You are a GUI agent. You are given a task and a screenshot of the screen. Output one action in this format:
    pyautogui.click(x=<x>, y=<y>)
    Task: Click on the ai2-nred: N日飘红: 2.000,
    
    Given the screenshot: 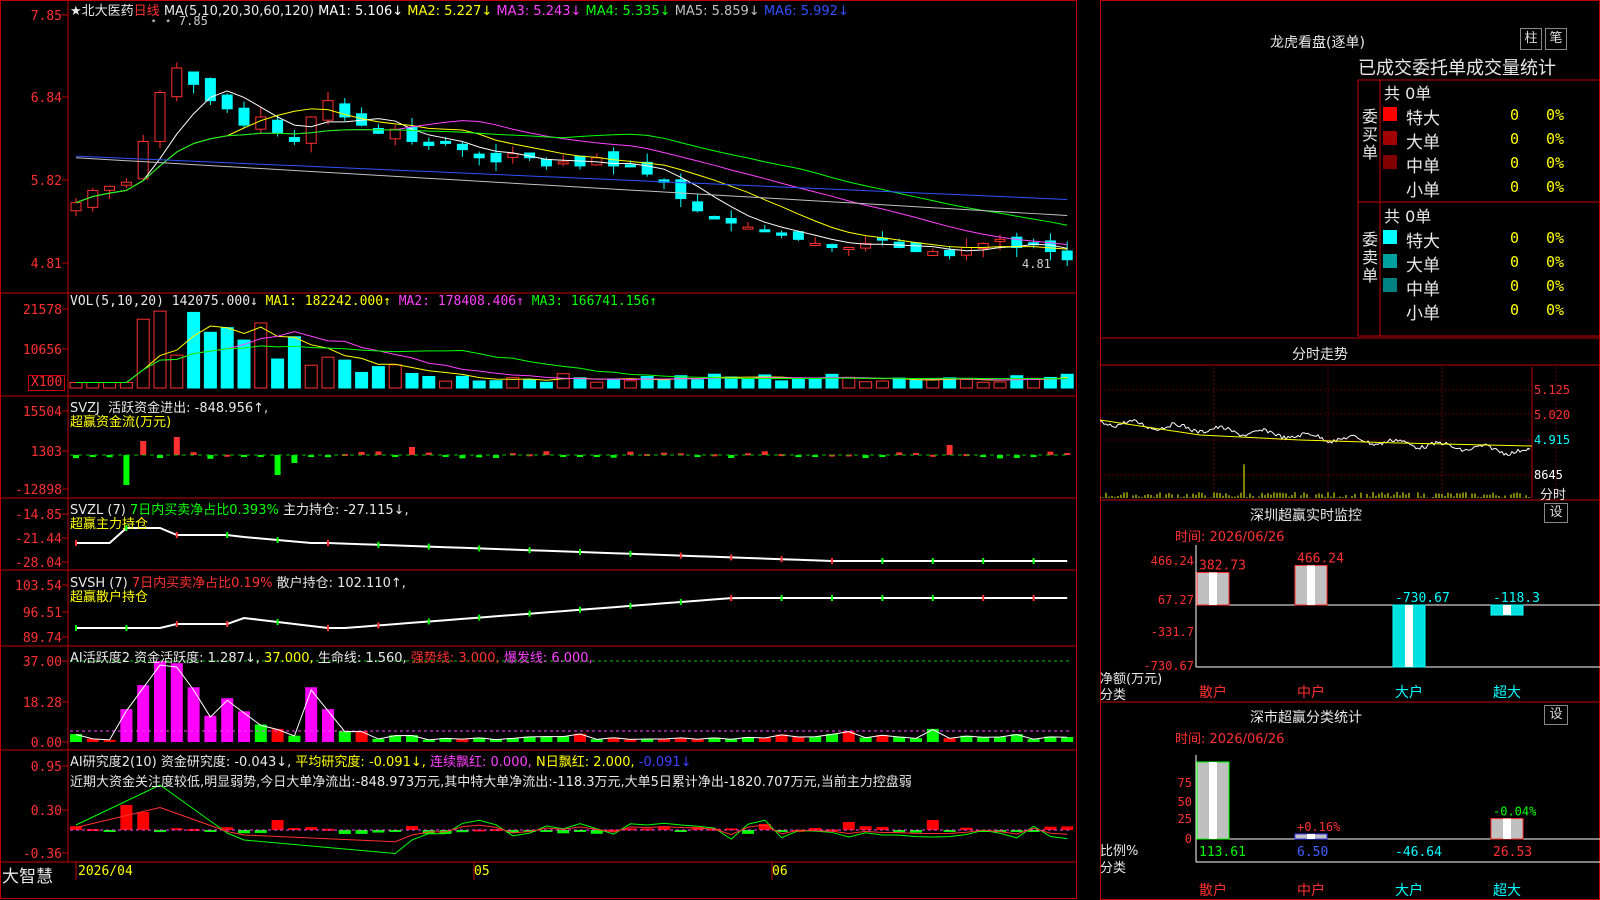 What is the action you would take?
    pyautogui.click(x=585, y=762)
    